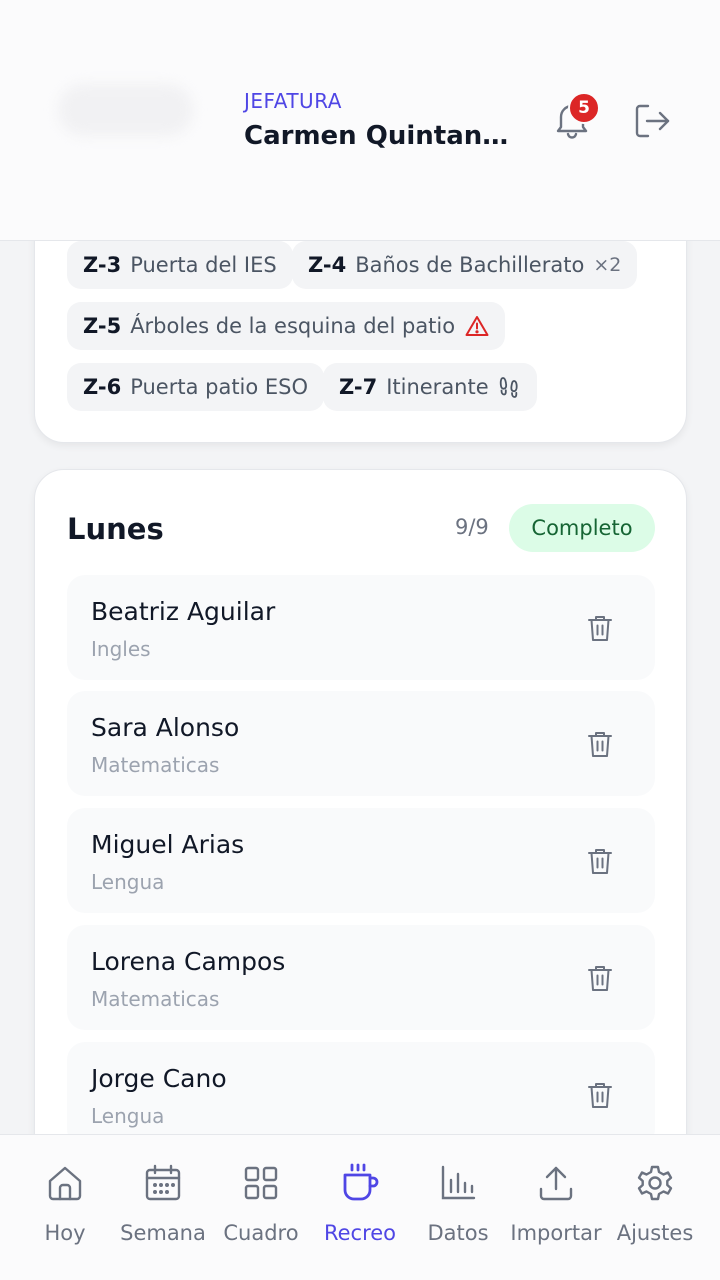  Describe the element at coordinates (183, 611) in the screenshot. I see `teacher-name: Beatriz Aguilar` at that location.